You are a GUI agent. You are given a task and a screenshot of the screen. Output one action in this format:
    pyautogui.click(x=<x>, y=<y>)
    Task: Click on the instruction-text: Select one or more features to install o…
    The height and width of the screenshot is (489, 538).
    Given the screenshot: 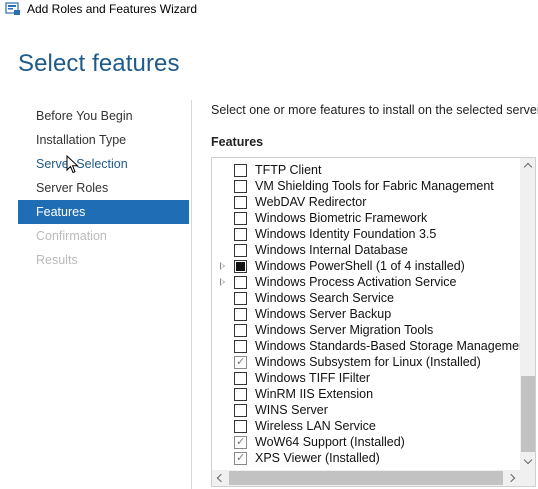 What is the action you would take?
    pyautogui.click(x=374, y=110)
    